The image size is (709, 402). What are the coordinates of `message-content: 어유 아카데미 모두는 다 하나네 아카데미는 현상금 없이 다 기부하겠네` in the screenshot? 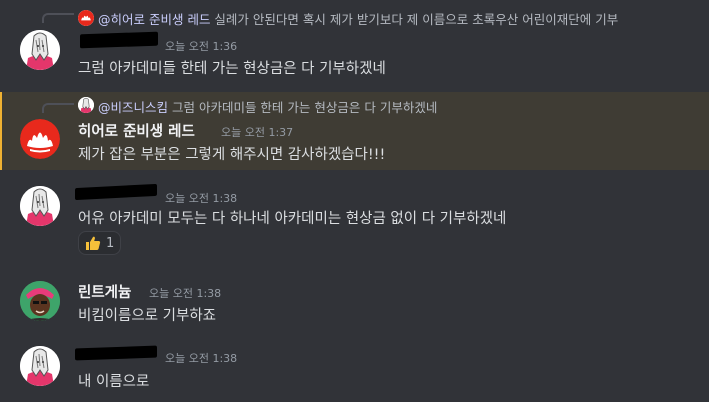 It's located at (292, 219).